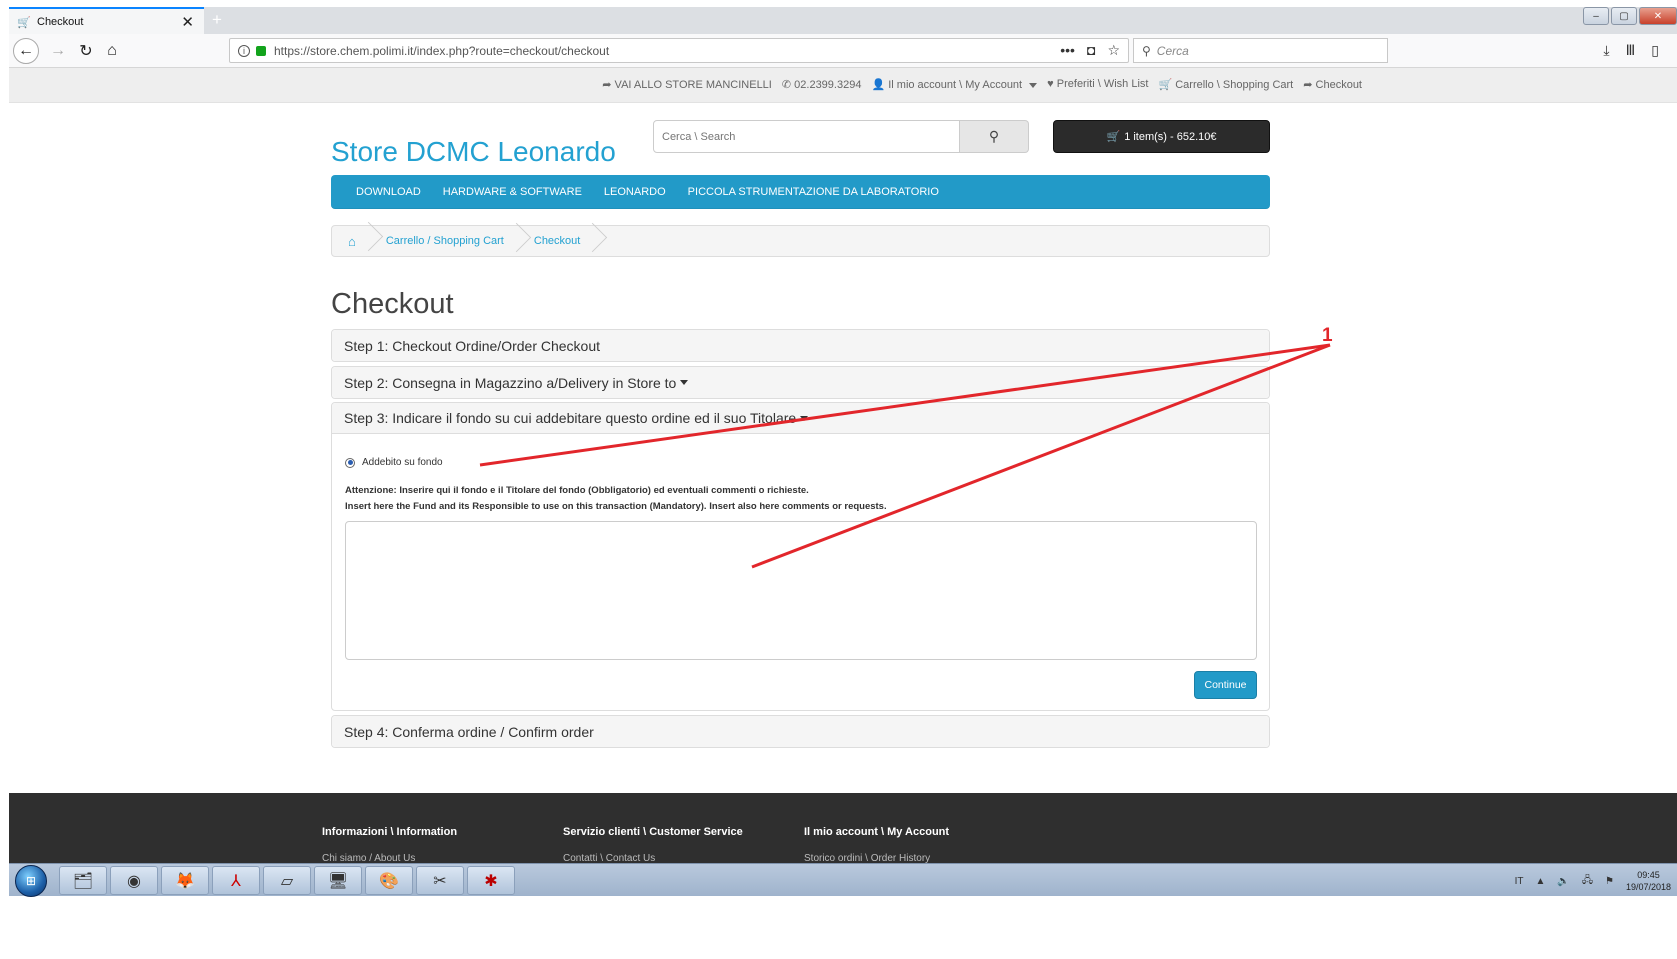 The height and width of the screenshot is (959, 1677). I want to click on menu-item-leonardo: LEONARDO, so click(635, 192).